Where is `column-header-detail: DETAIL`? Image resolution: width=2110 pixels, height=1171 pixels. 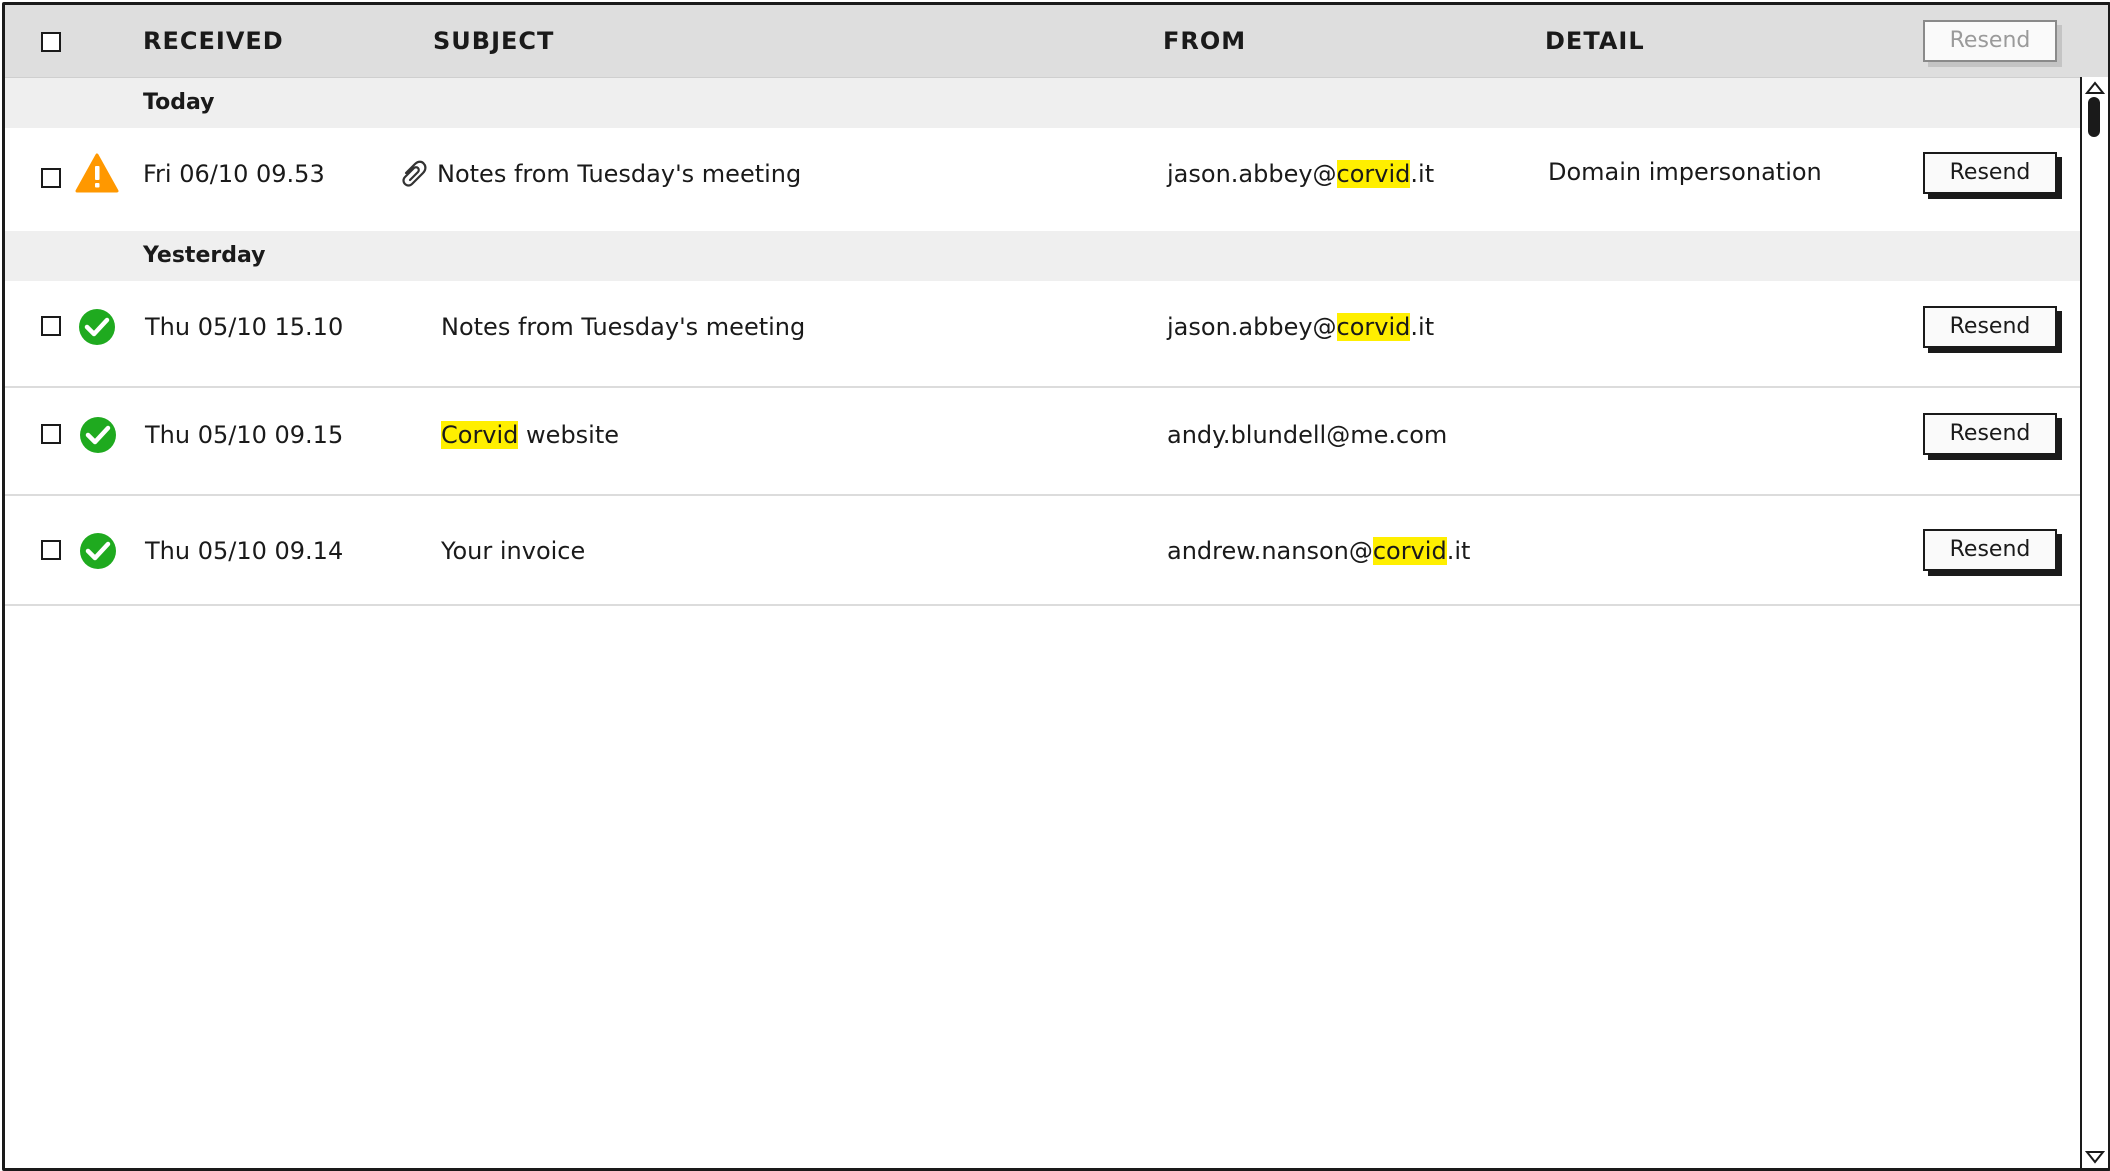
column-header-detail: DETAIL is located at coordinates (1595, 41).